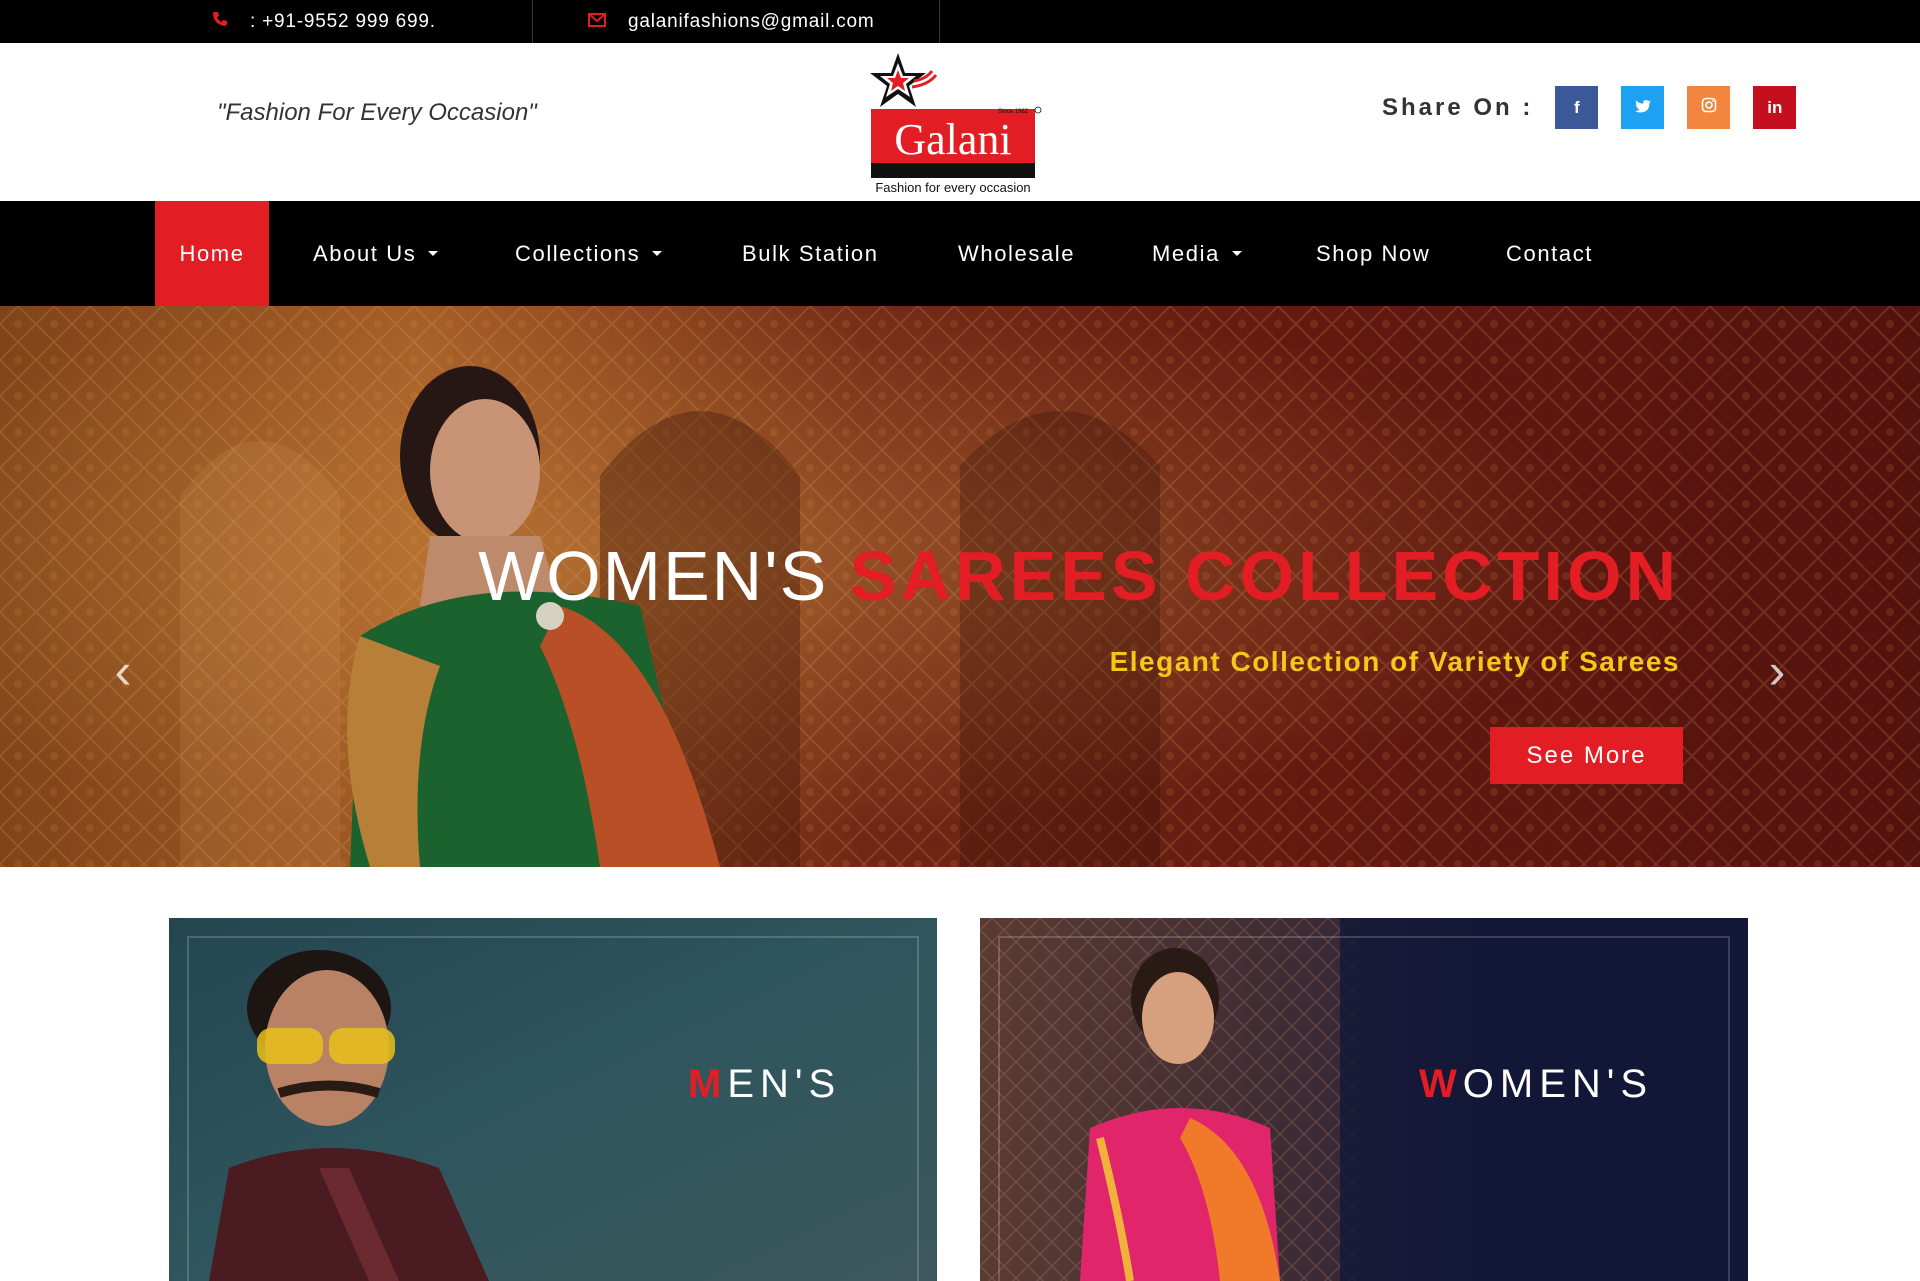 This screenshot has width=1920, height=1281. I want to click on email-contact: galanifashions@gmail.com, so click(731, 21).